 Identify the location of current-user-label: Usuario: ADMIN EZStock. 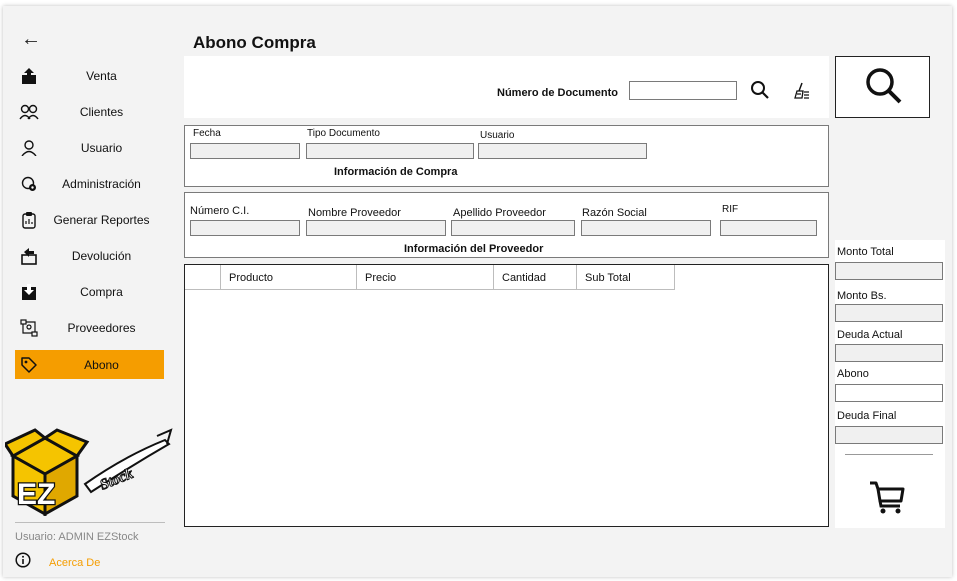
(77, 537).